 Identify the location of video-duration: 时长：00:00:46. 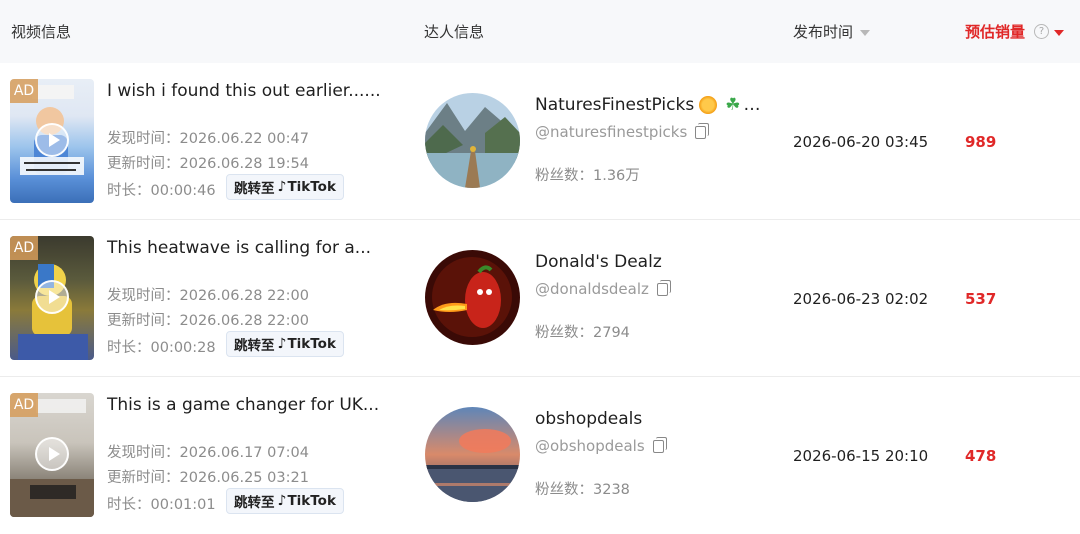
(161, 191).